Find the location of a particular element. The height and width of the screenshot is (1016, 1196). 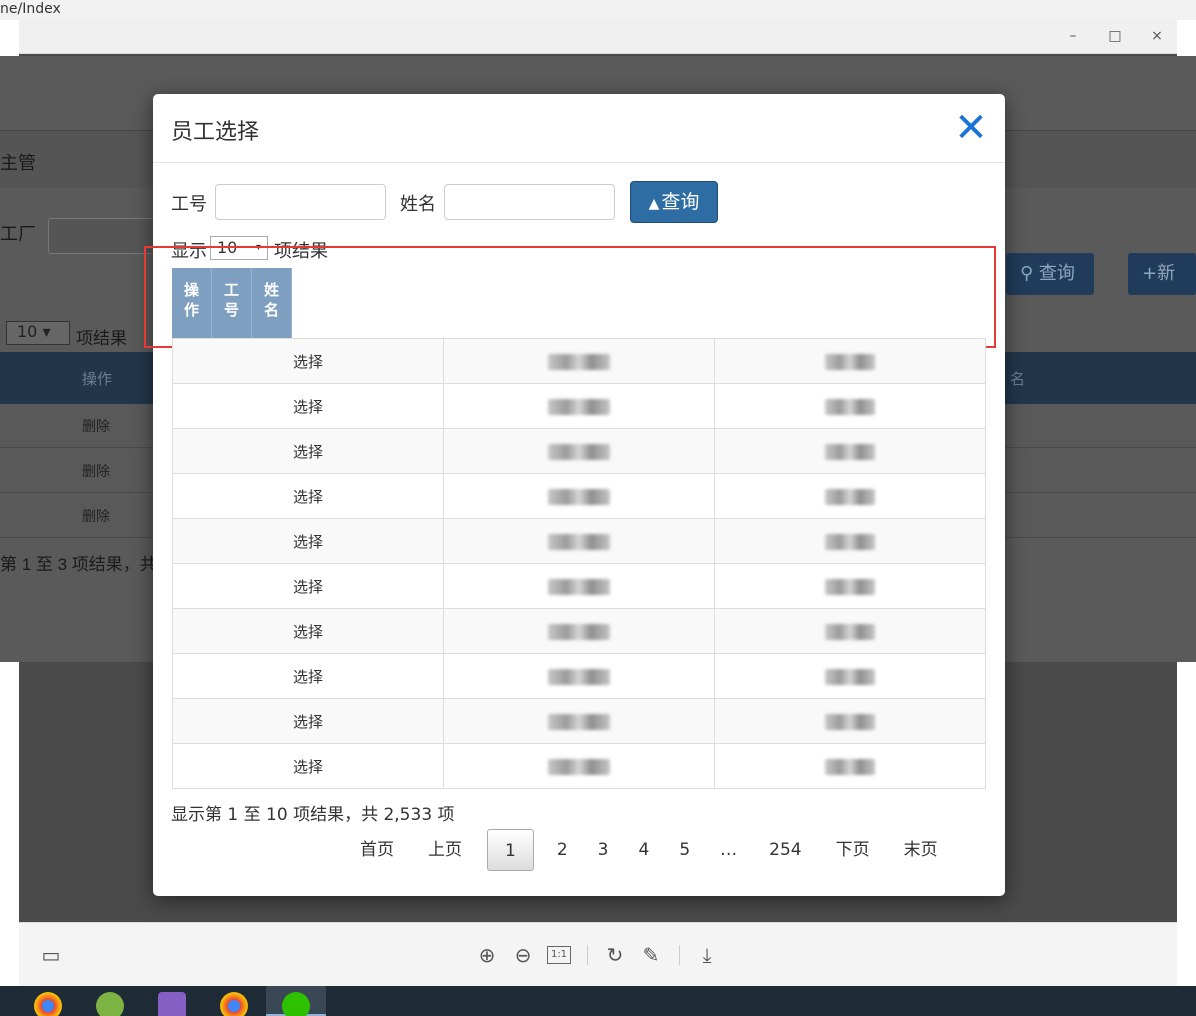

edit-icon: ✎ is located at coordinates (651, 955).